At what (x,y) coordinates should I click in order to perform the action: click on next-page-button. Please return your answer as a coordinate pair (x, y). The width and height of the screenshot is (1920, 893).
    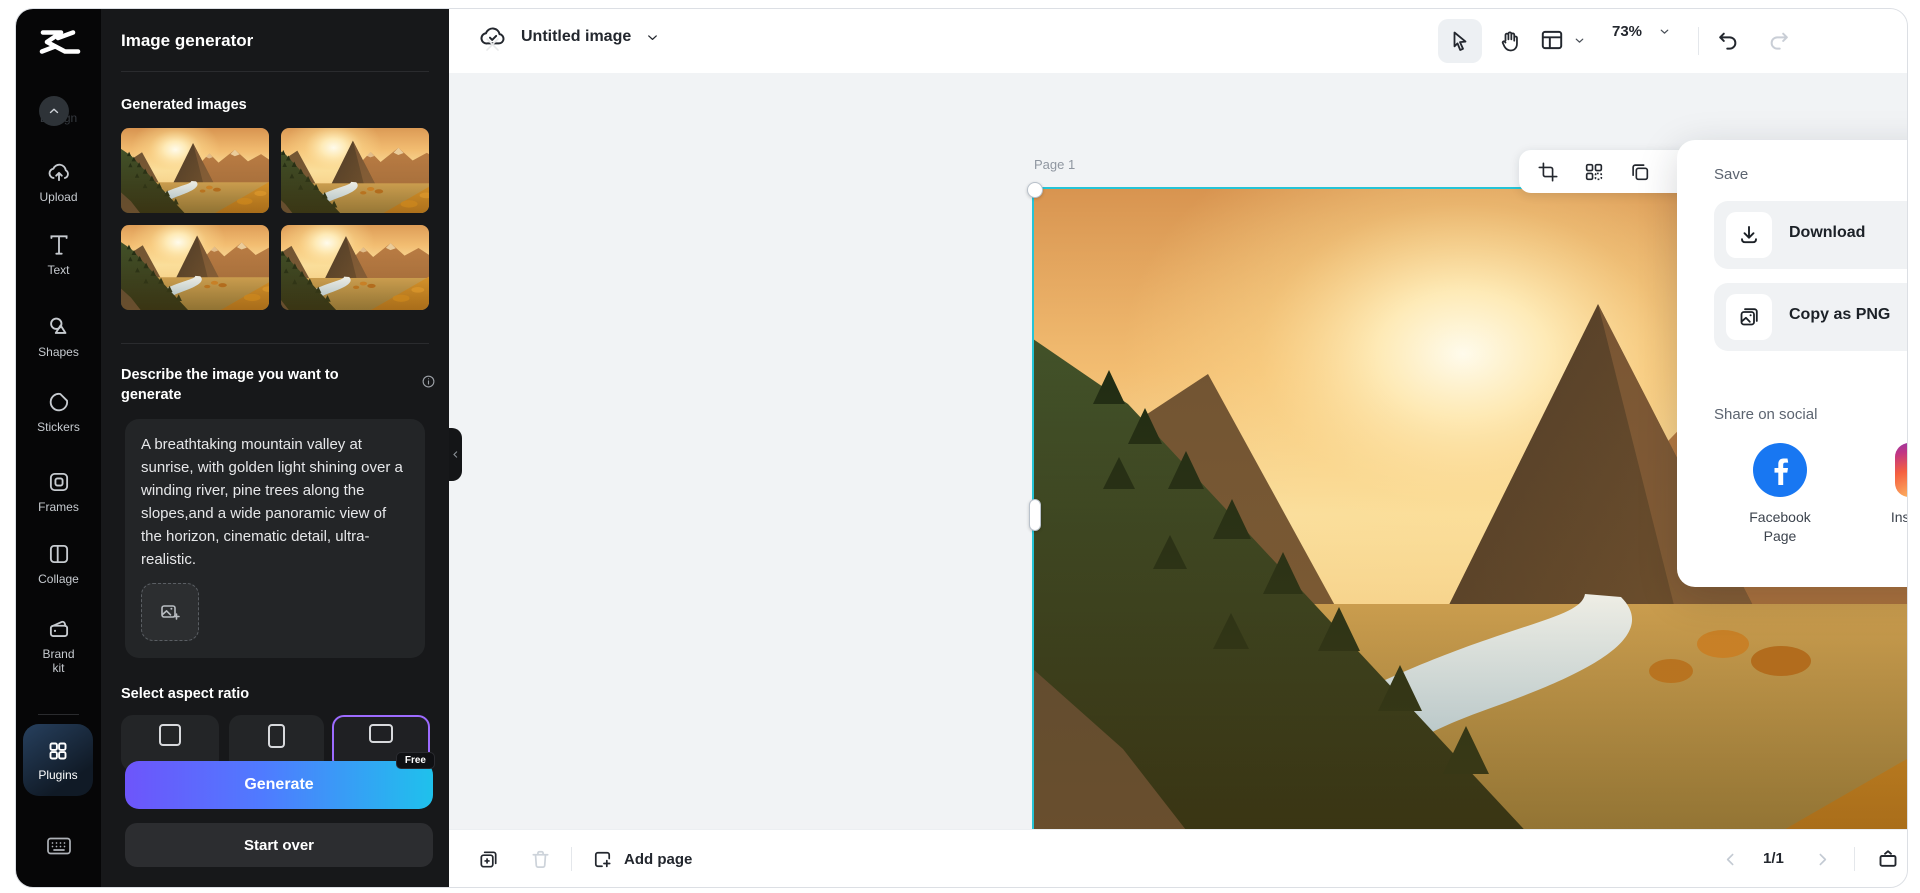
    Looking at the image, I should click on (1822, 859).